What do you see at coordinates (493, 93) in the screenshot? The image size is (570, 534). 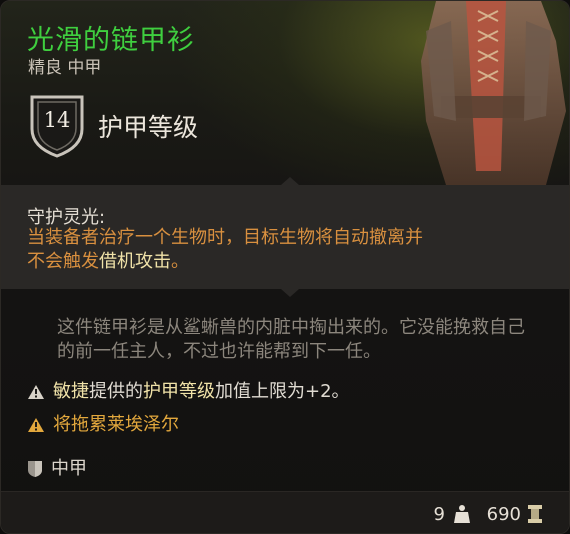 I see `chain-shirt-armor-image` at bounding box center [493, 93].